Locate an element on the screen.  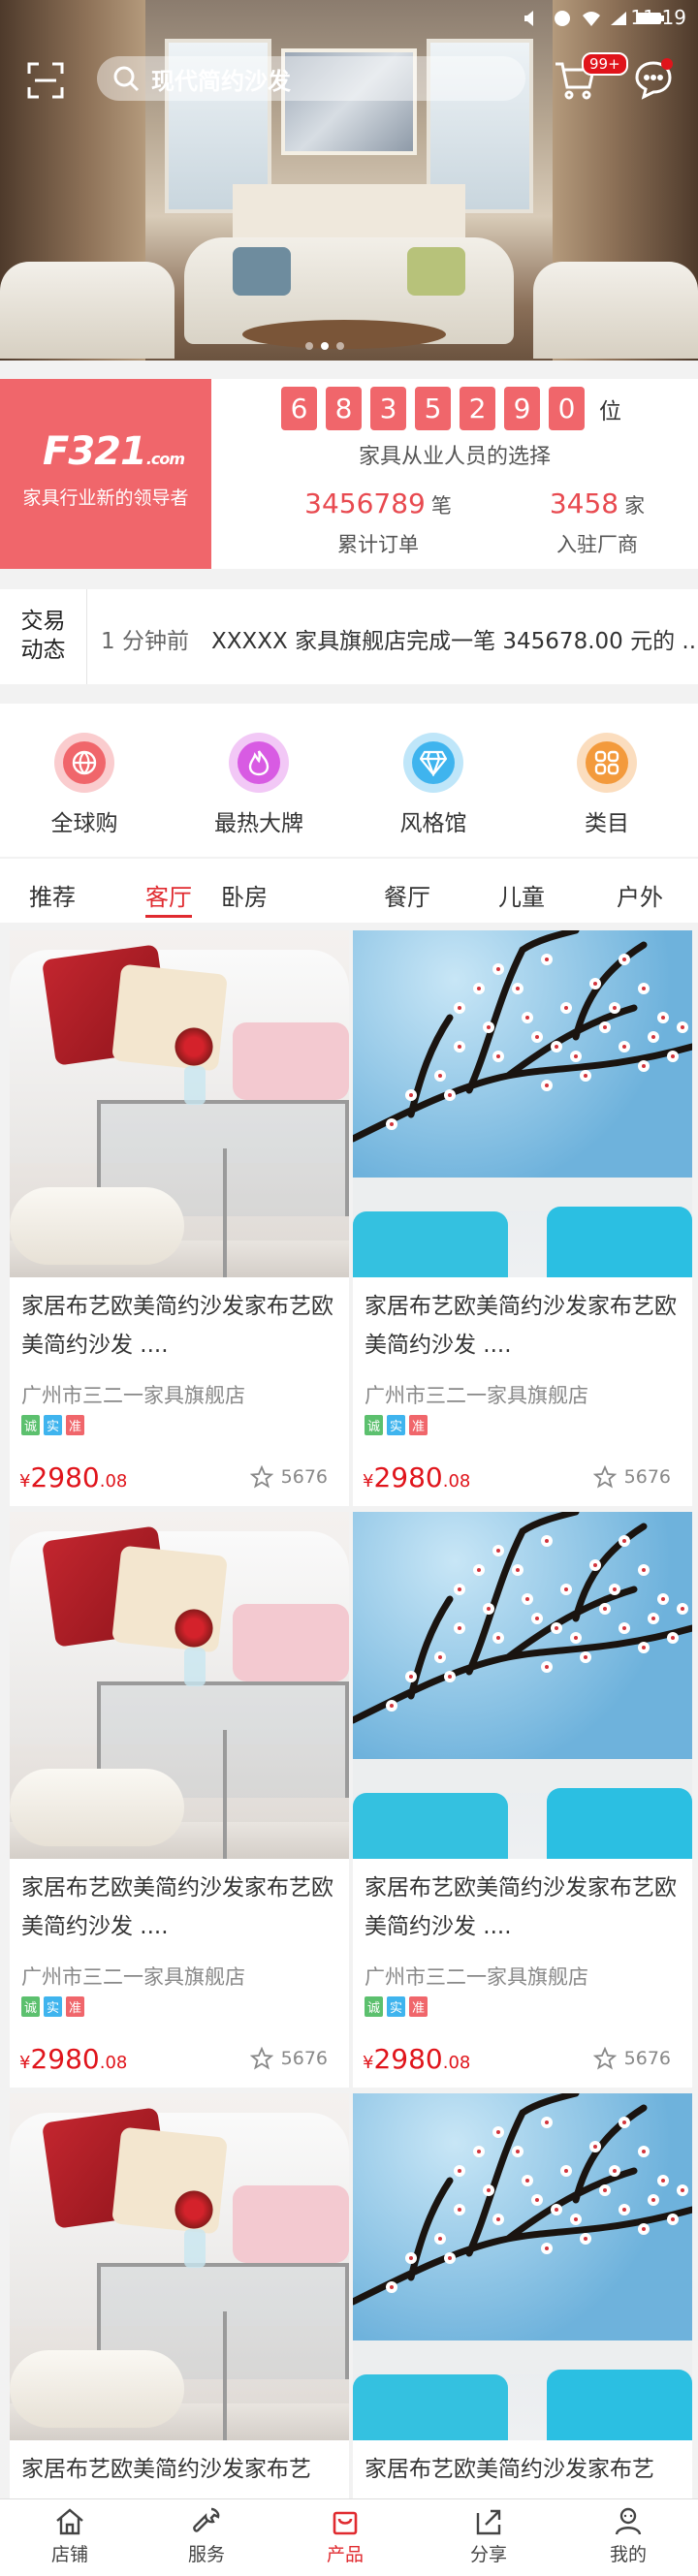
quick-nav-item: 全球购 is located at coordinates (84, 785).